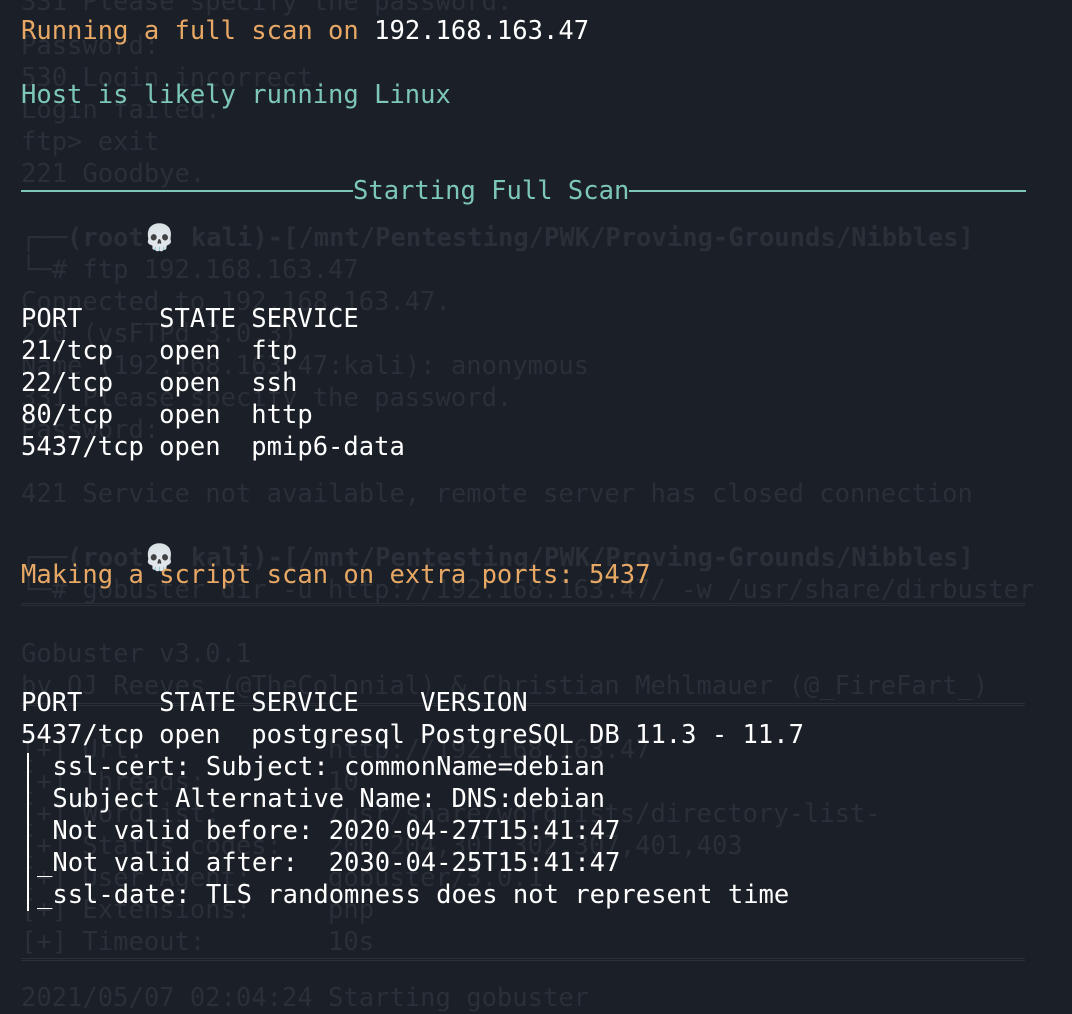 The width and height of the screenshot is (1072, 1014). I want to click on echo-line: Gobuster v3.0.1, so click(136, 654).